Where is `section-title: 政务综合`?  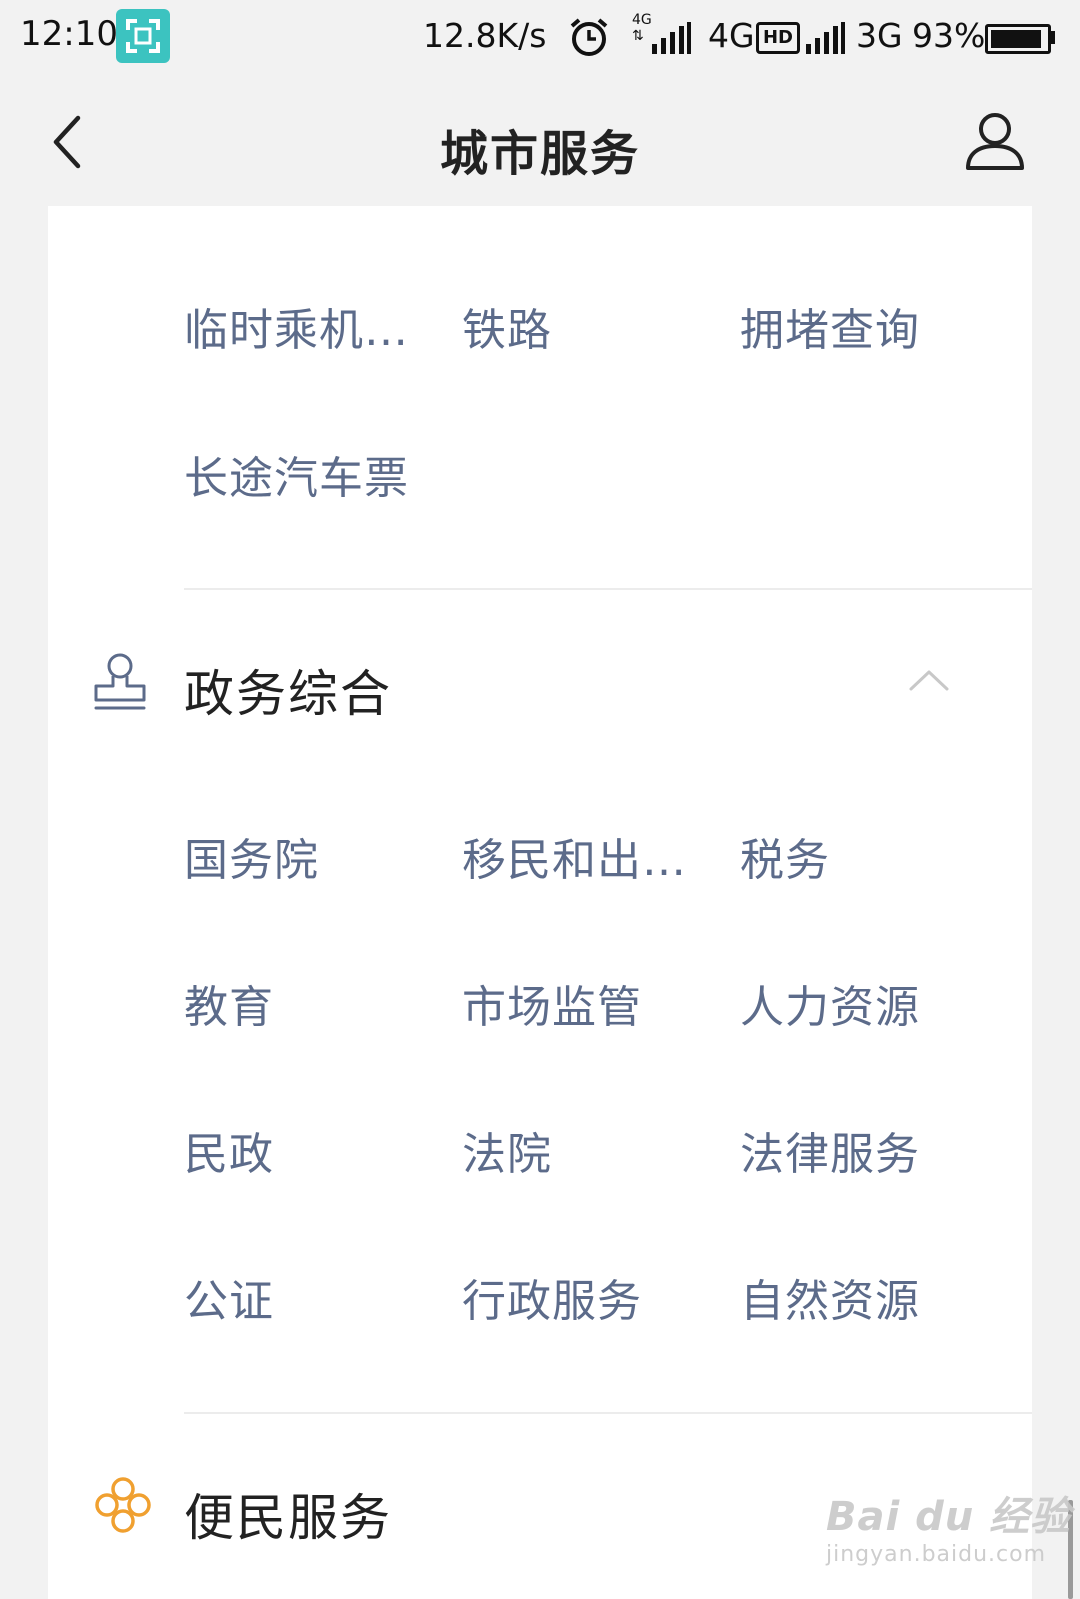 section-title: 政务综合 is located at coordinates (288, 694).